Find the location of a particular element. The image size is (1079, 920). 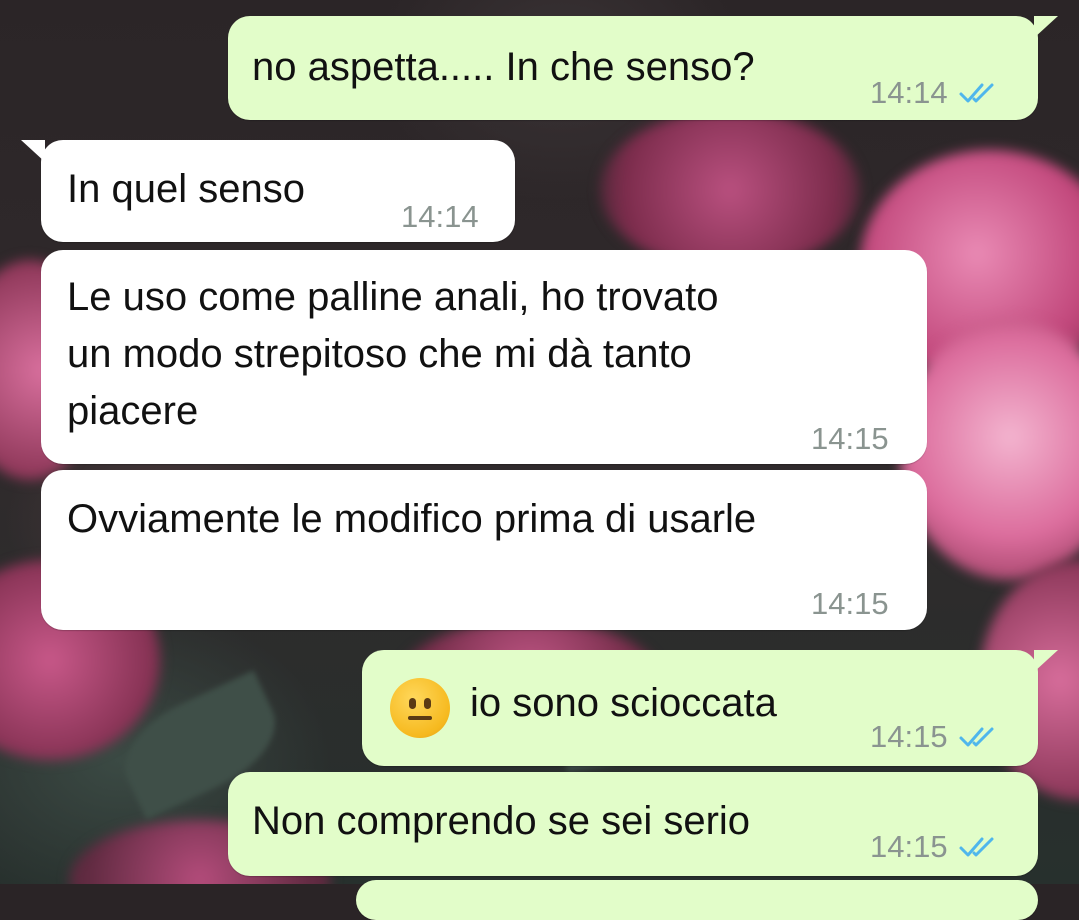

message-bubble-outgoing: no aspetta..... In che senso? 14:14 is located at coordinates (643, 69).